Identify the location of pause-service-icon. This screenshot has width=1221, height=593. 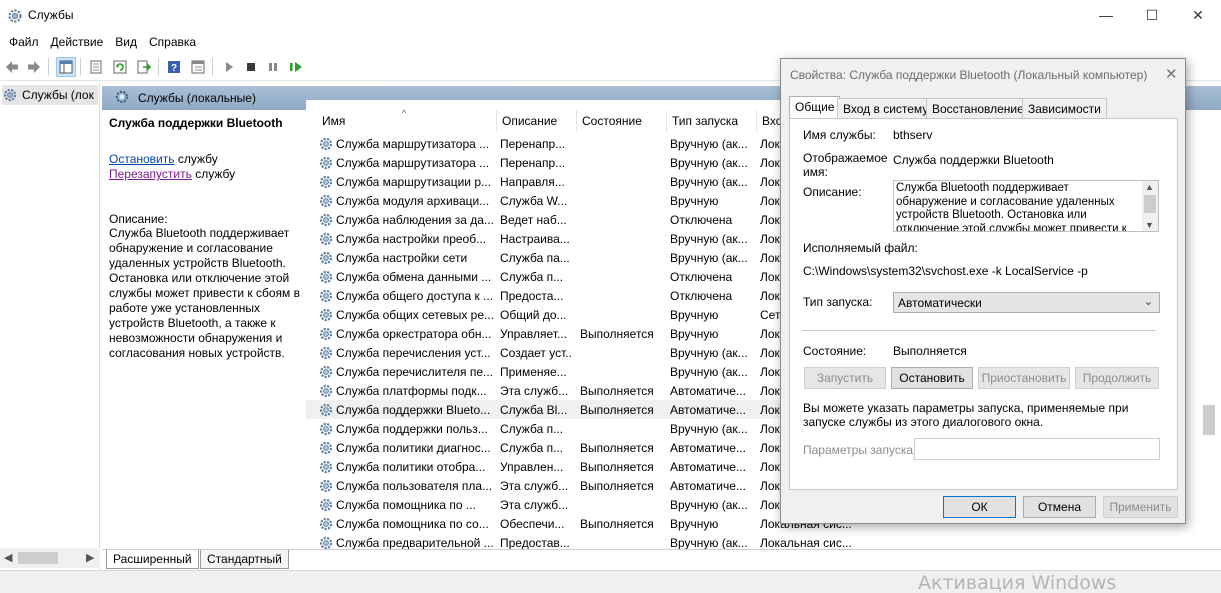
(273, 67).